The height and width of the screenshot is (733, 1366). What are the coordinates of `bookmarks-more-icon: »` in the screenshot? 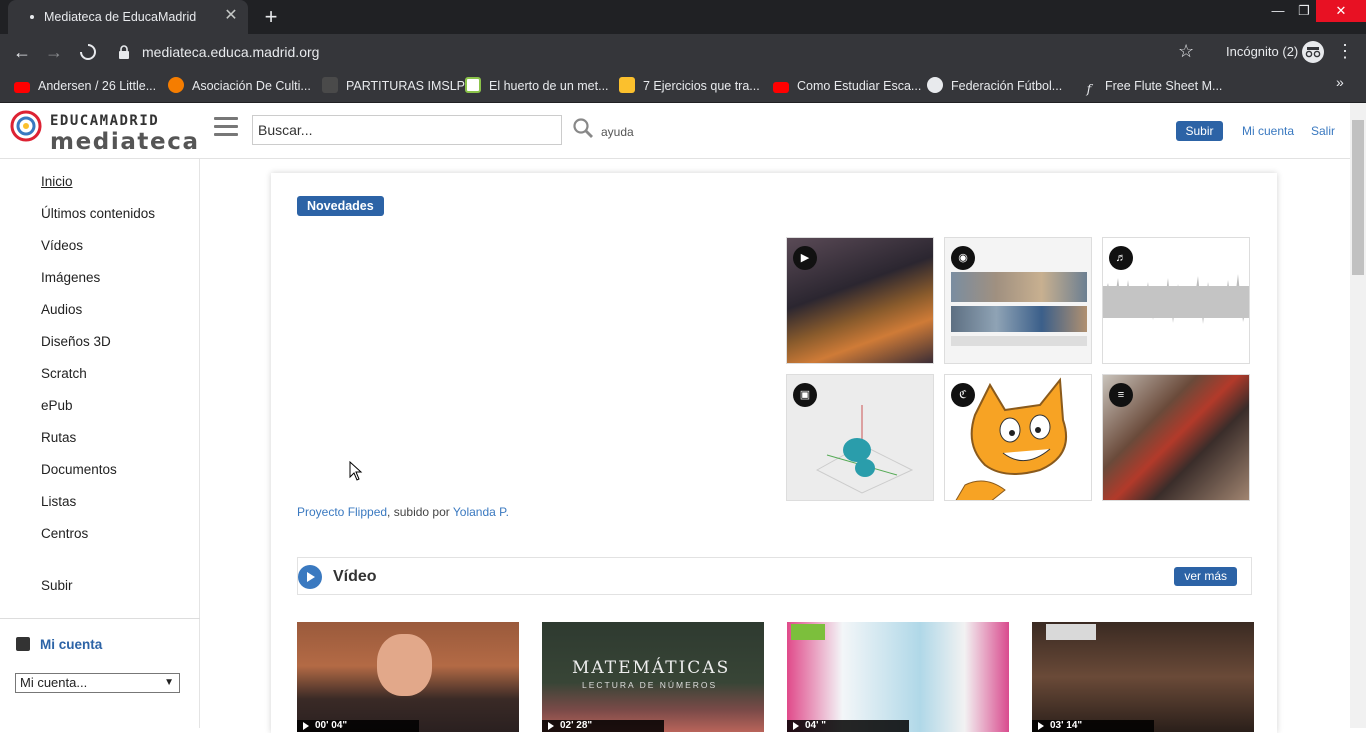 It's located at (1340, 82).